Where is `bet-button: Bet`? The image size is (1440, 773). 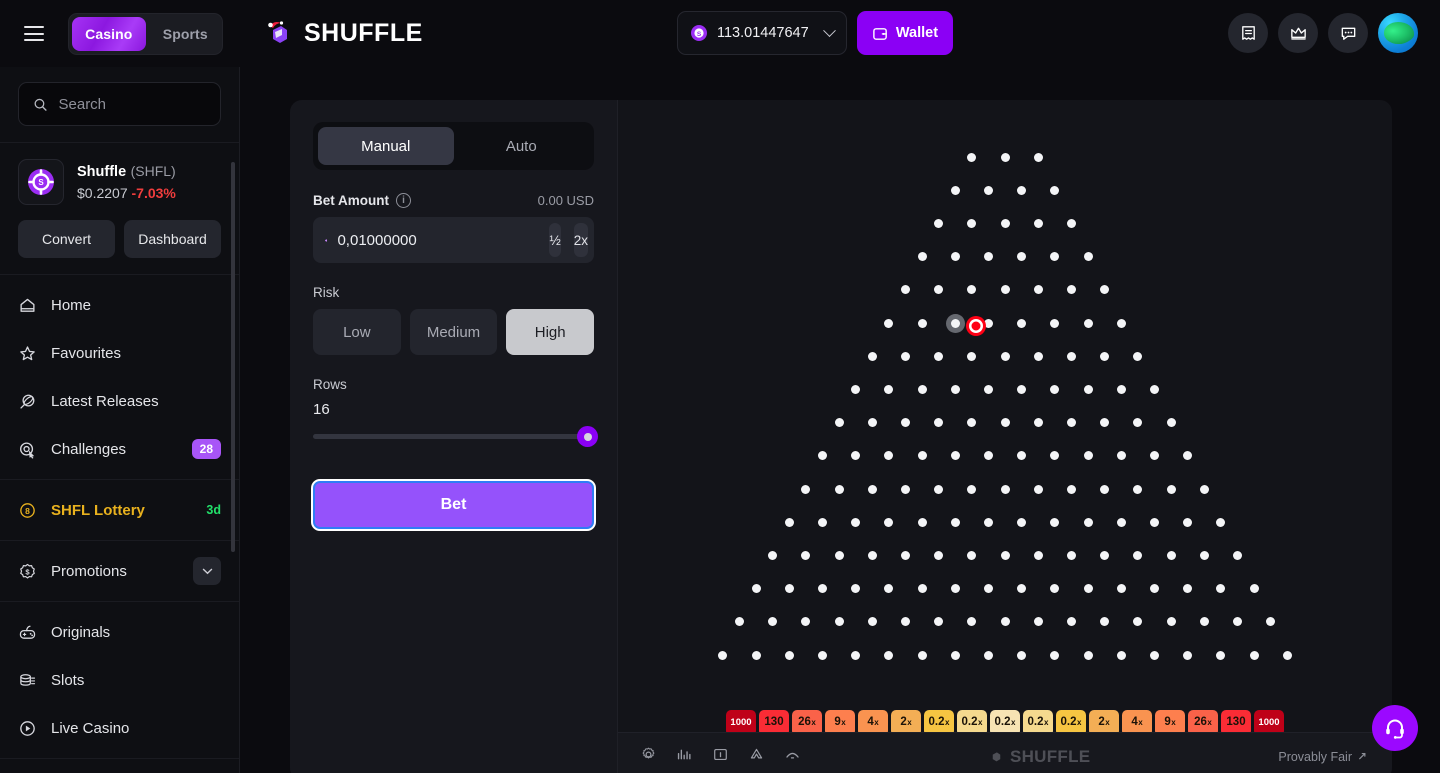 bet-button: Bet is located at coordinates (453, 505).